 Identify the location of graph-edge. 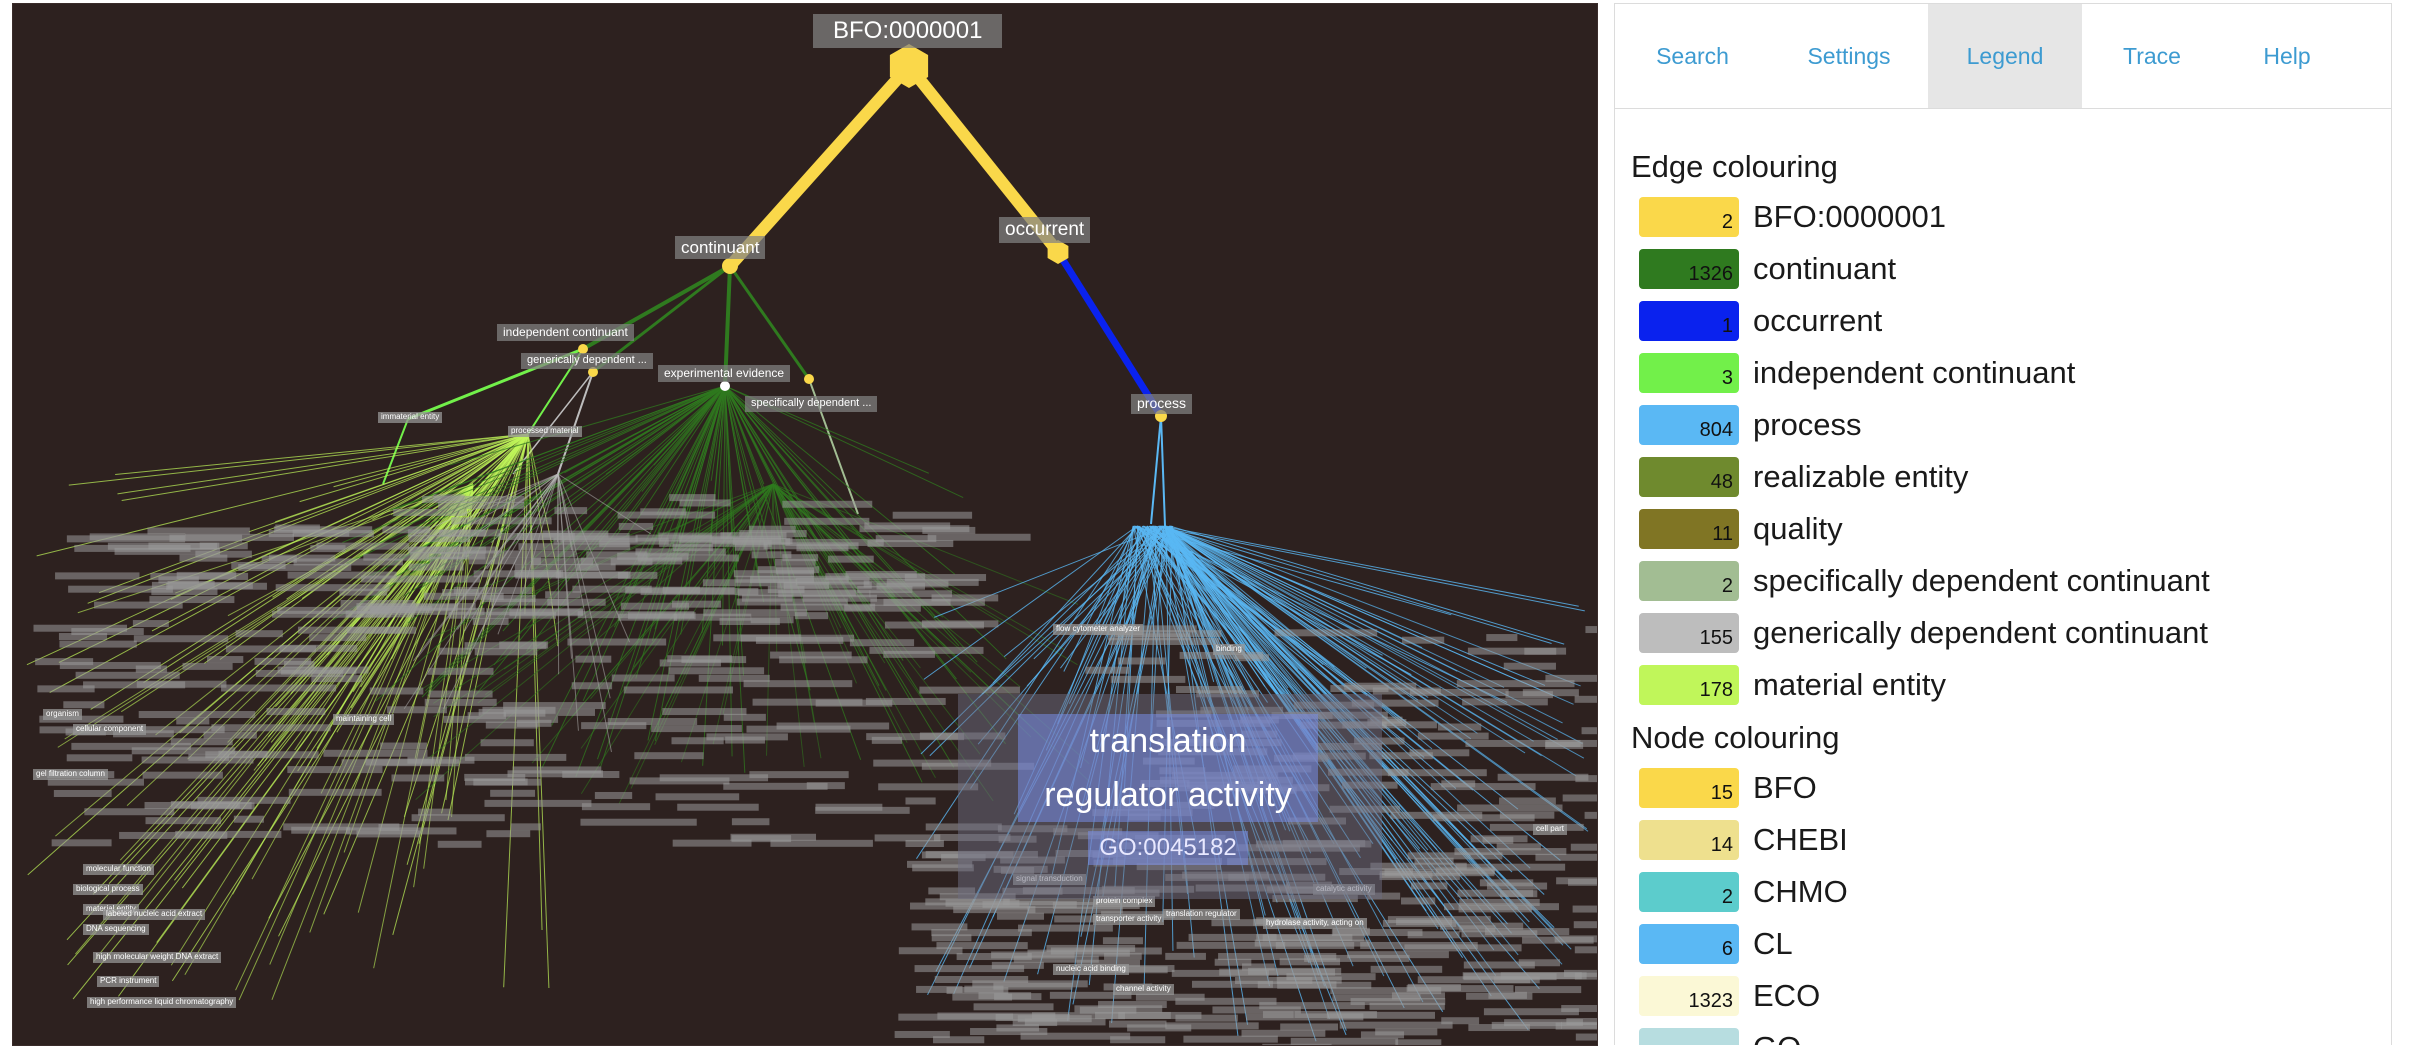
(553, 423).